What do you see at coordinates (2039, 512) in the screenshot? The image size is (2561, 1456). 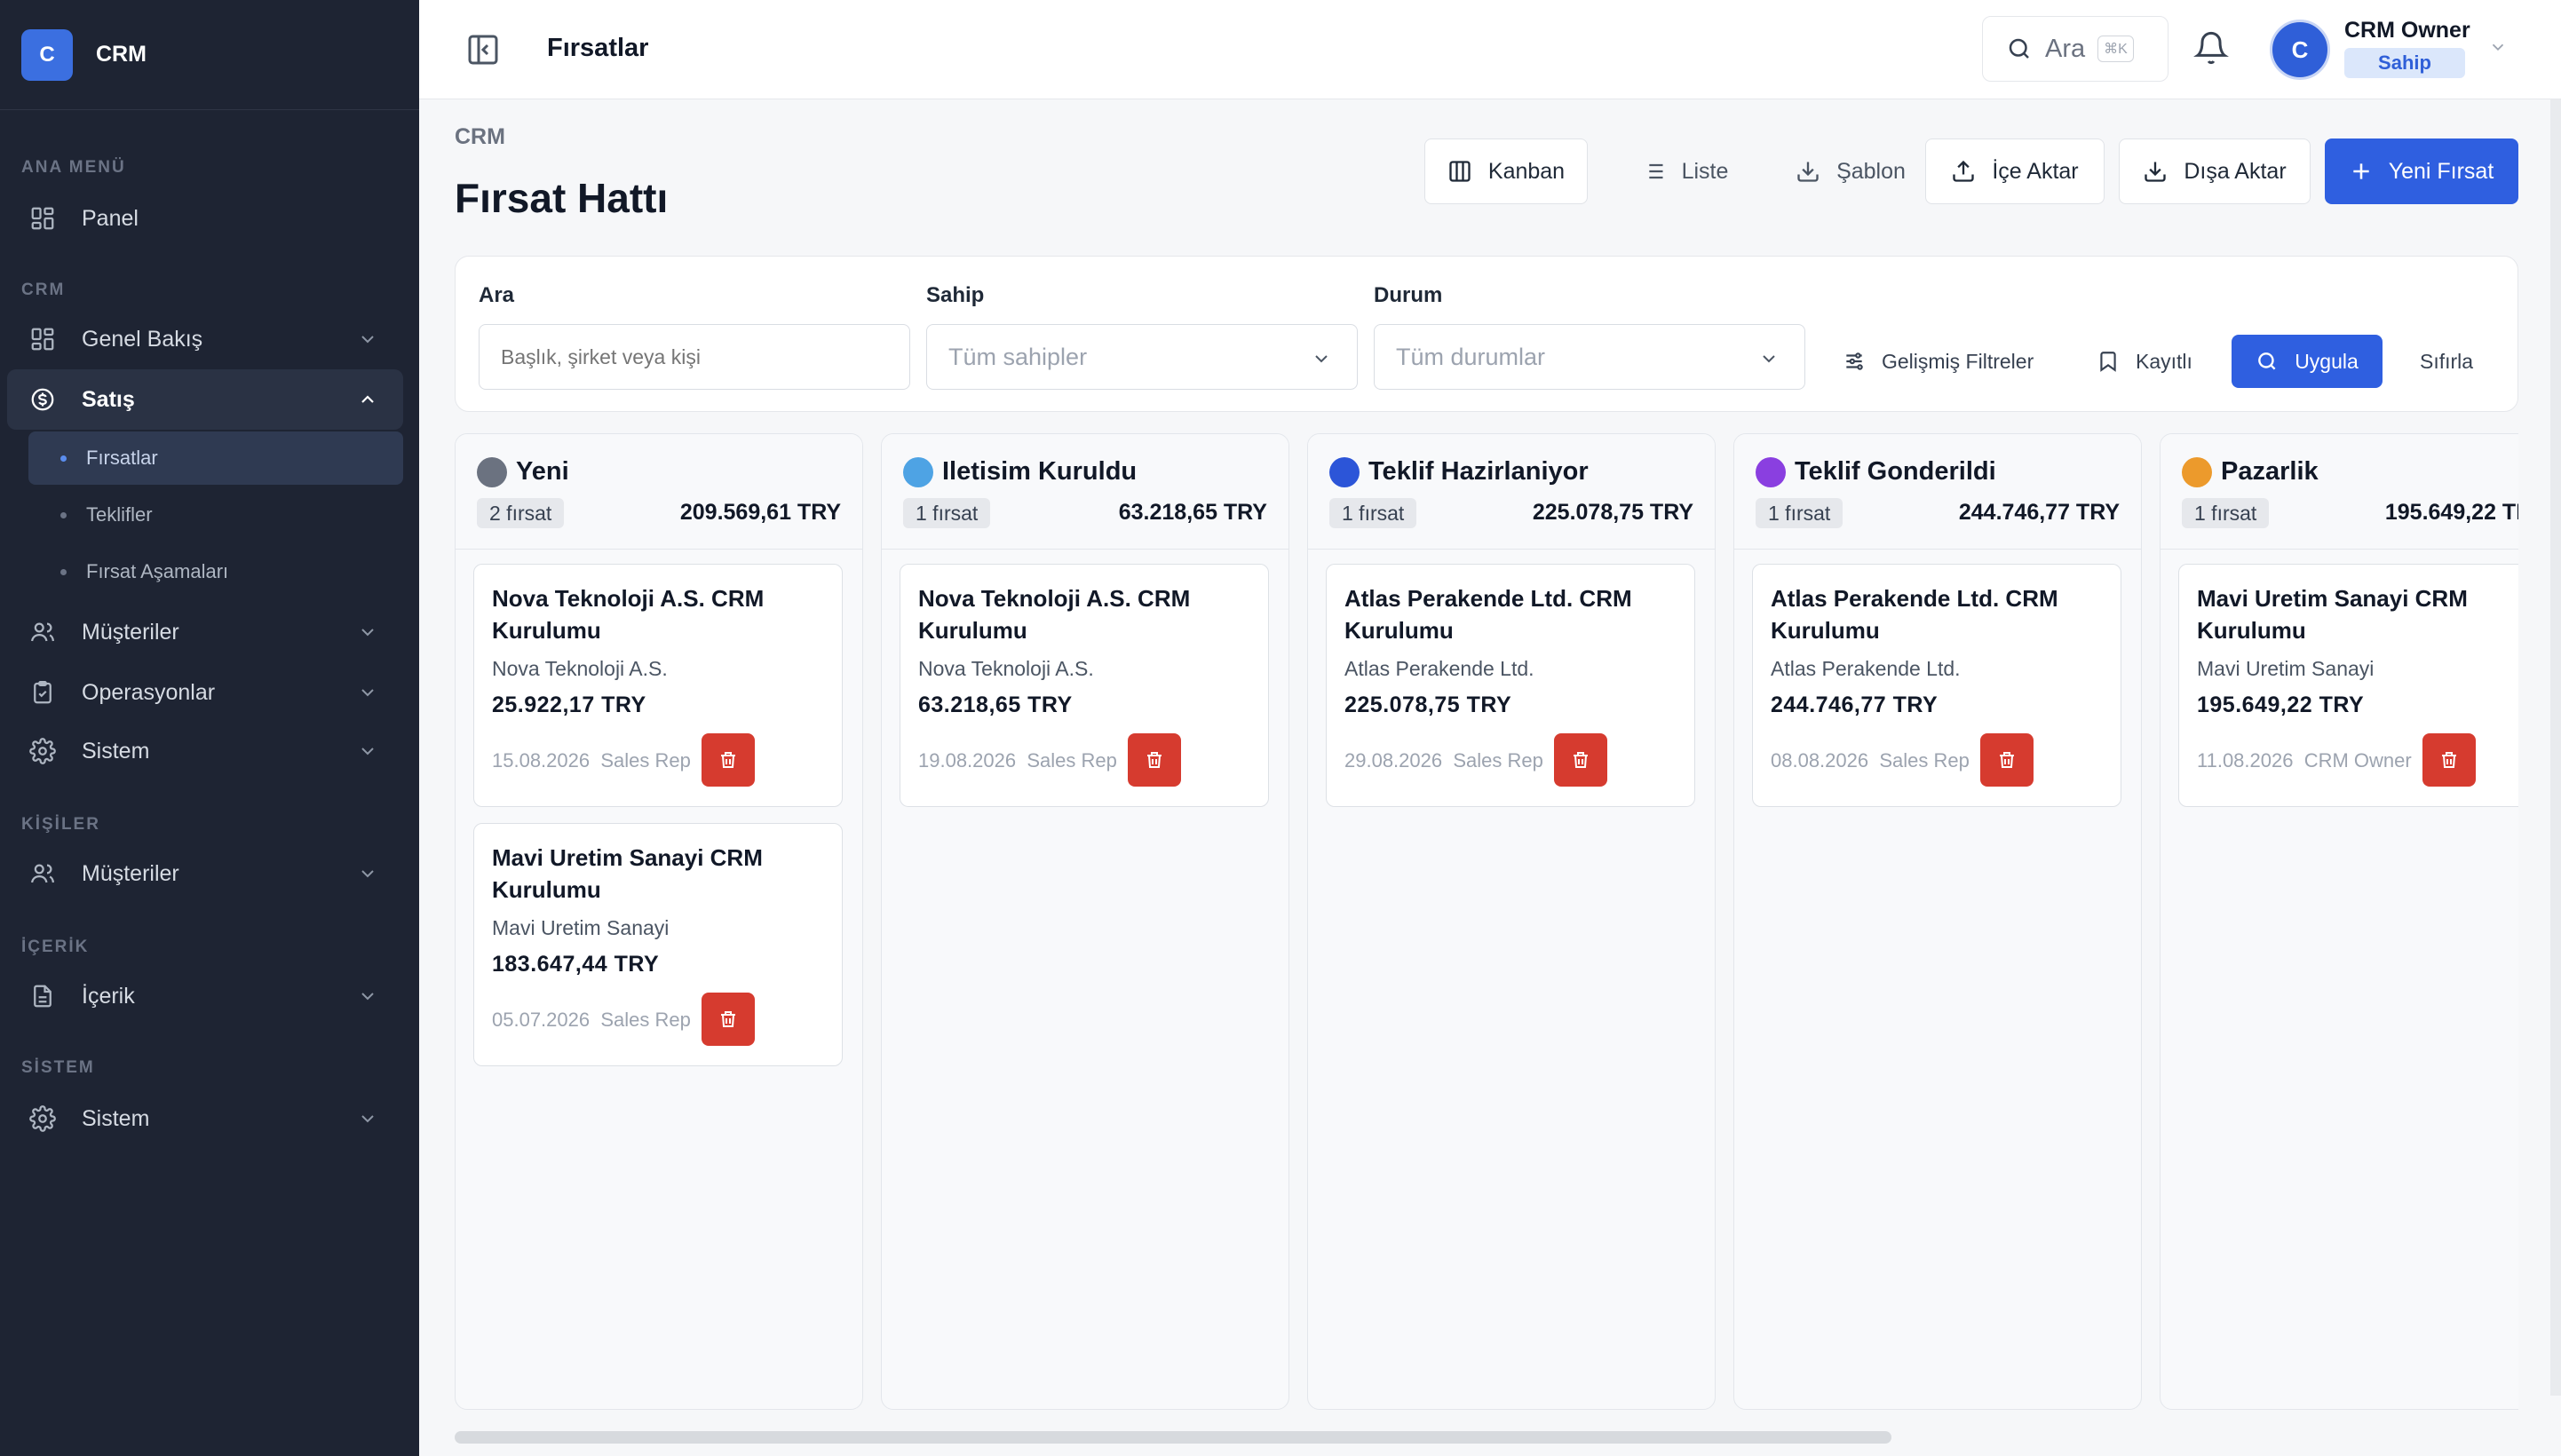 I see `column-total: 244.746,77 TRY` at bounding box center [2039, 512].